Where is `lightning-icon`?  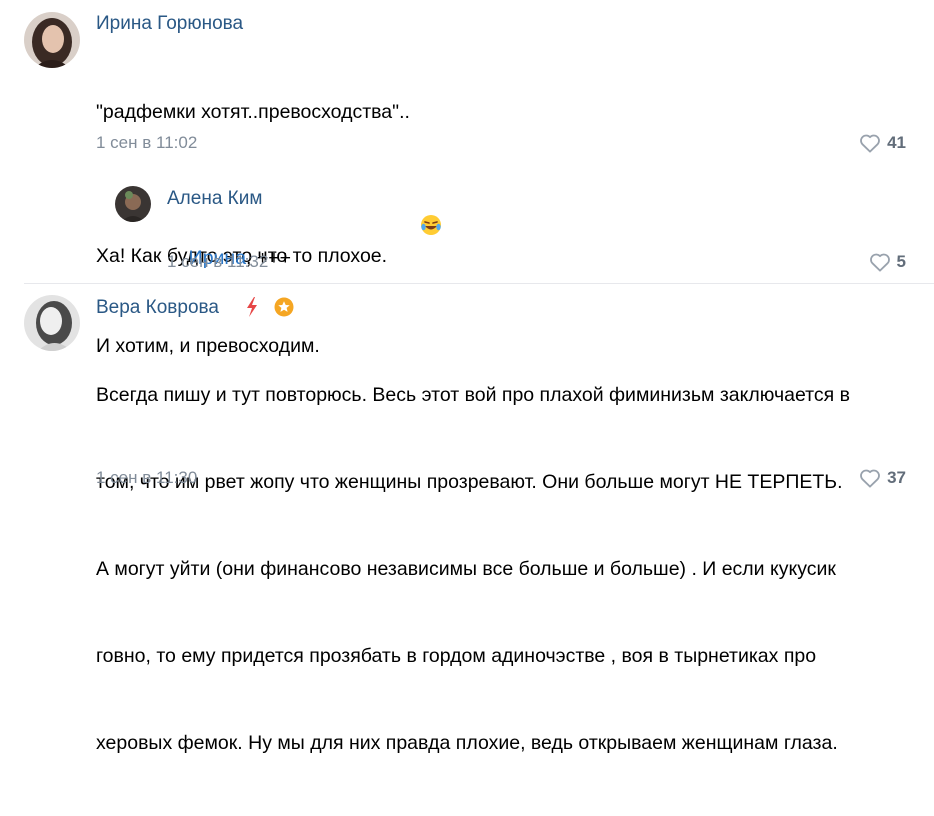
lightning-icon is located at coordinates (252, 307).